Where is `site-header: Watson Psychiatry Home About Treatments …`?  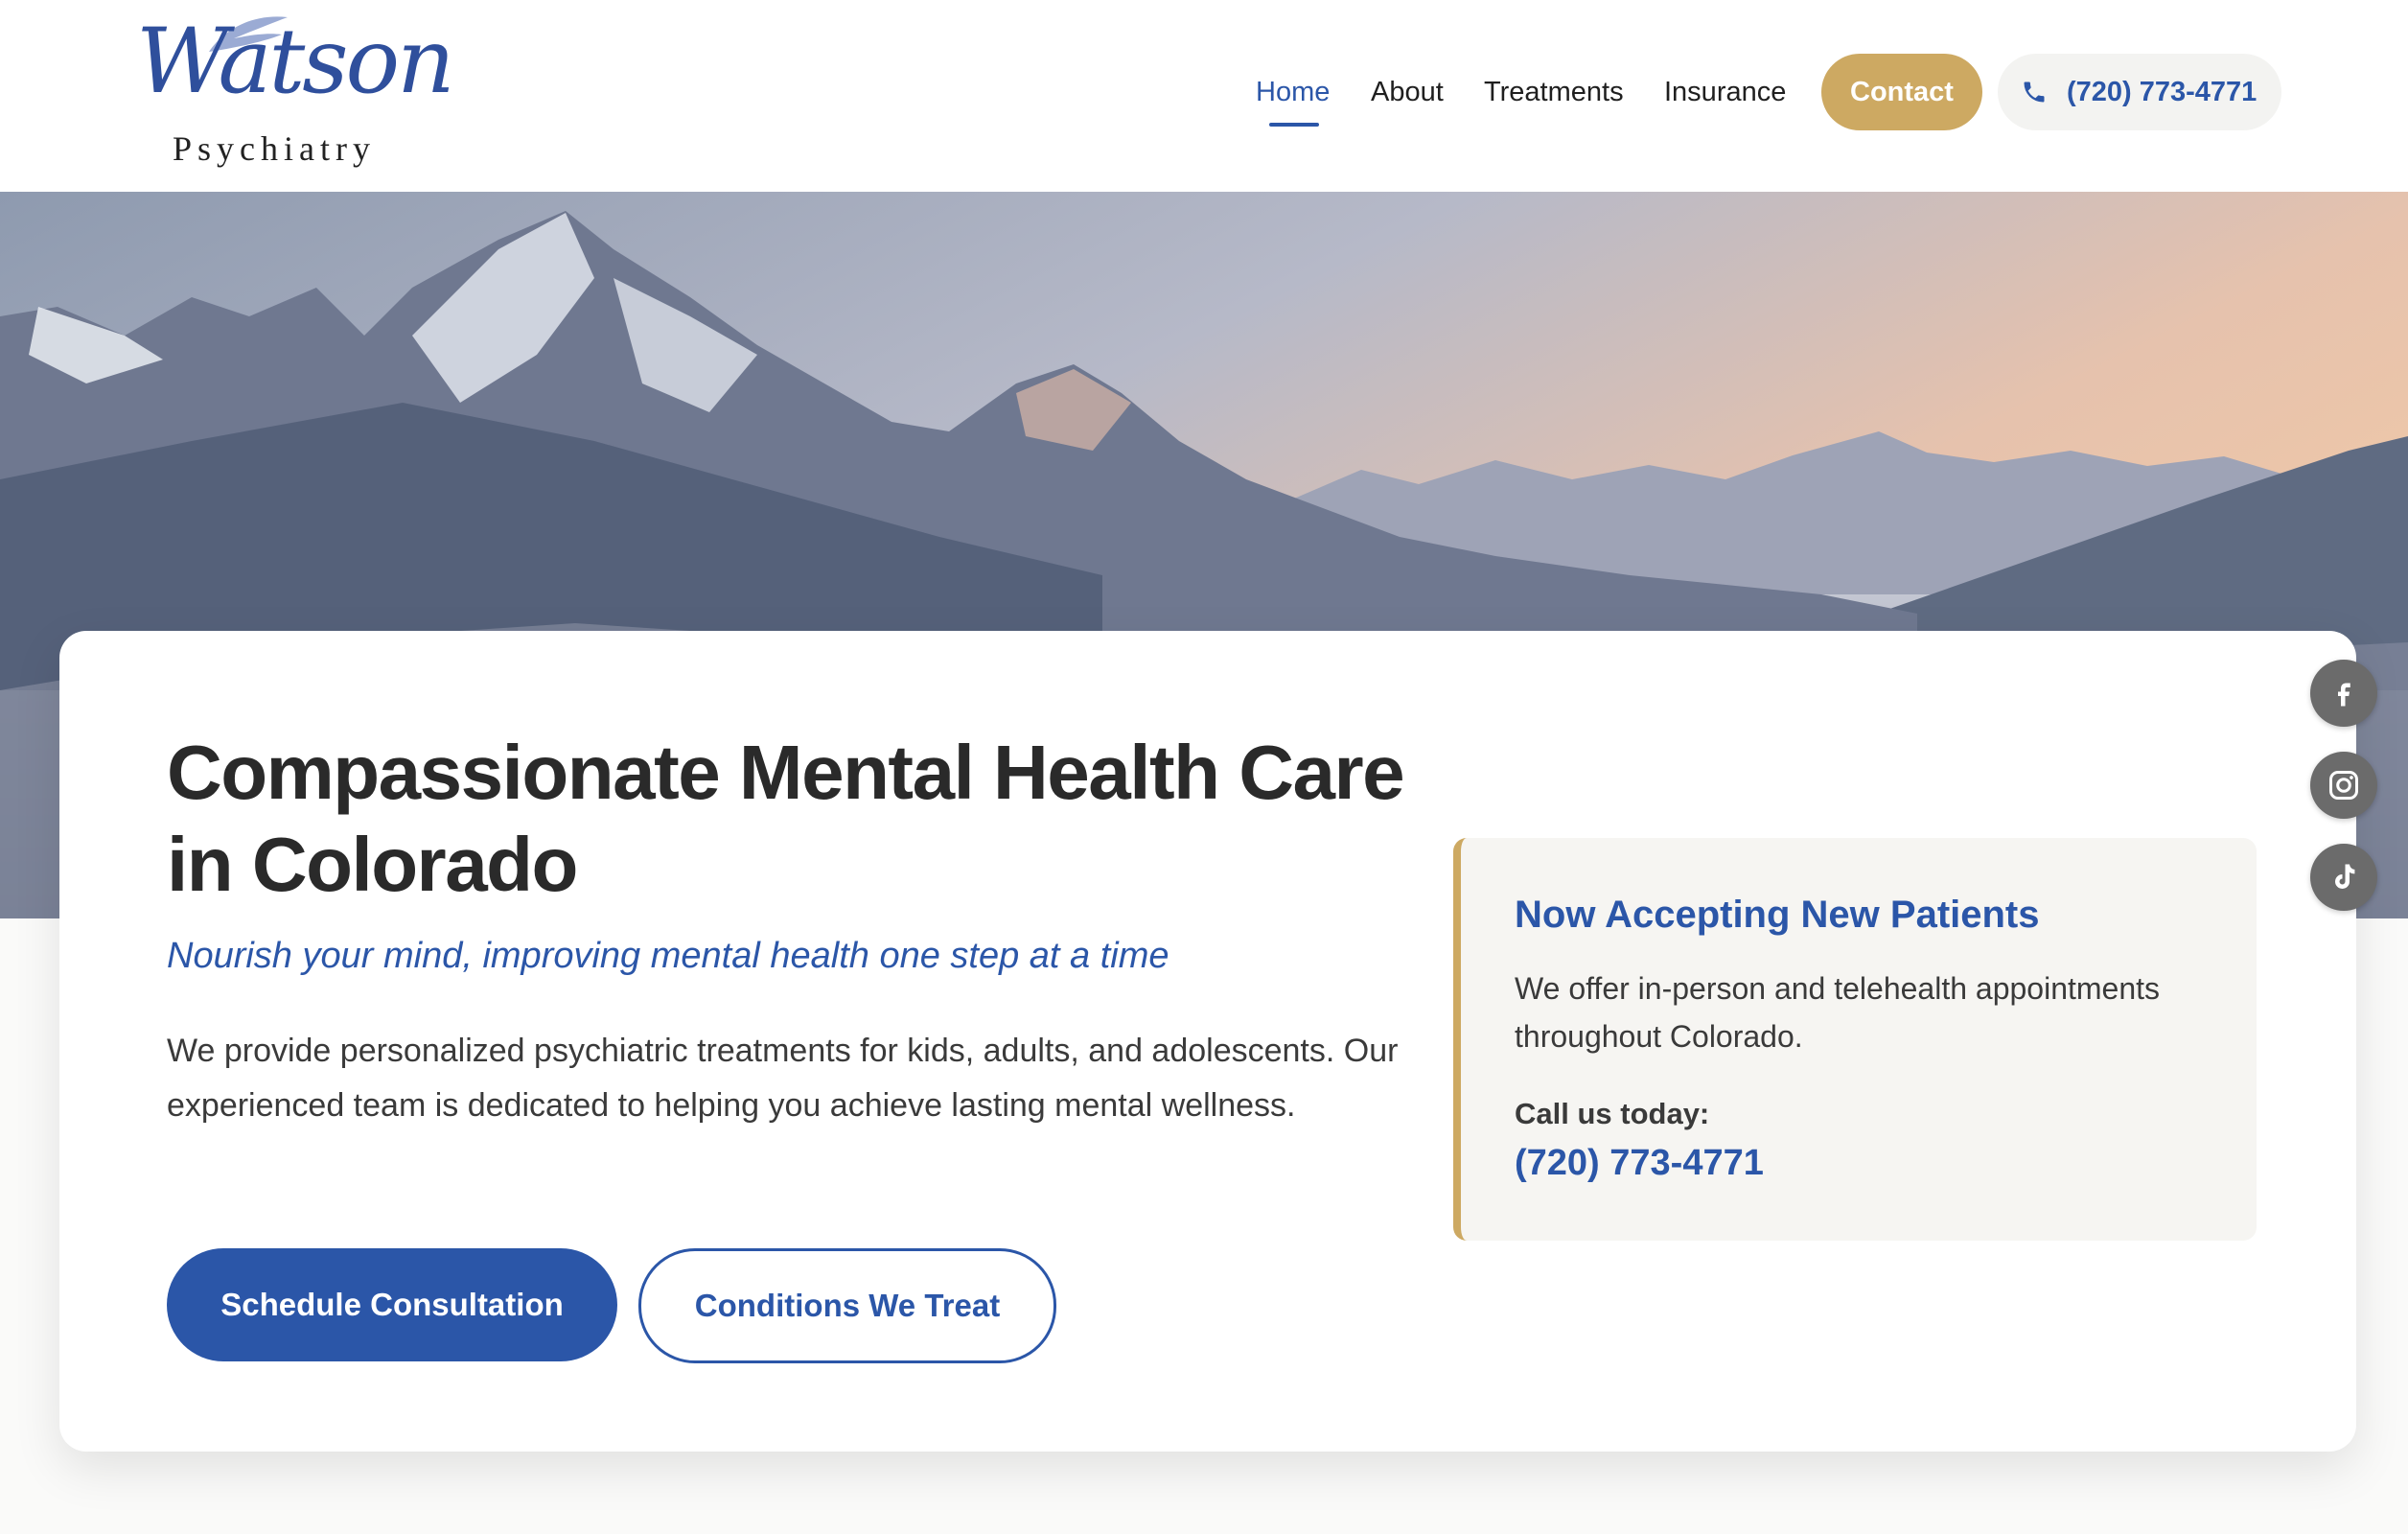 site-header: Watson Psychiatry Home About Treatments … is located at coordinates (1204, 97).